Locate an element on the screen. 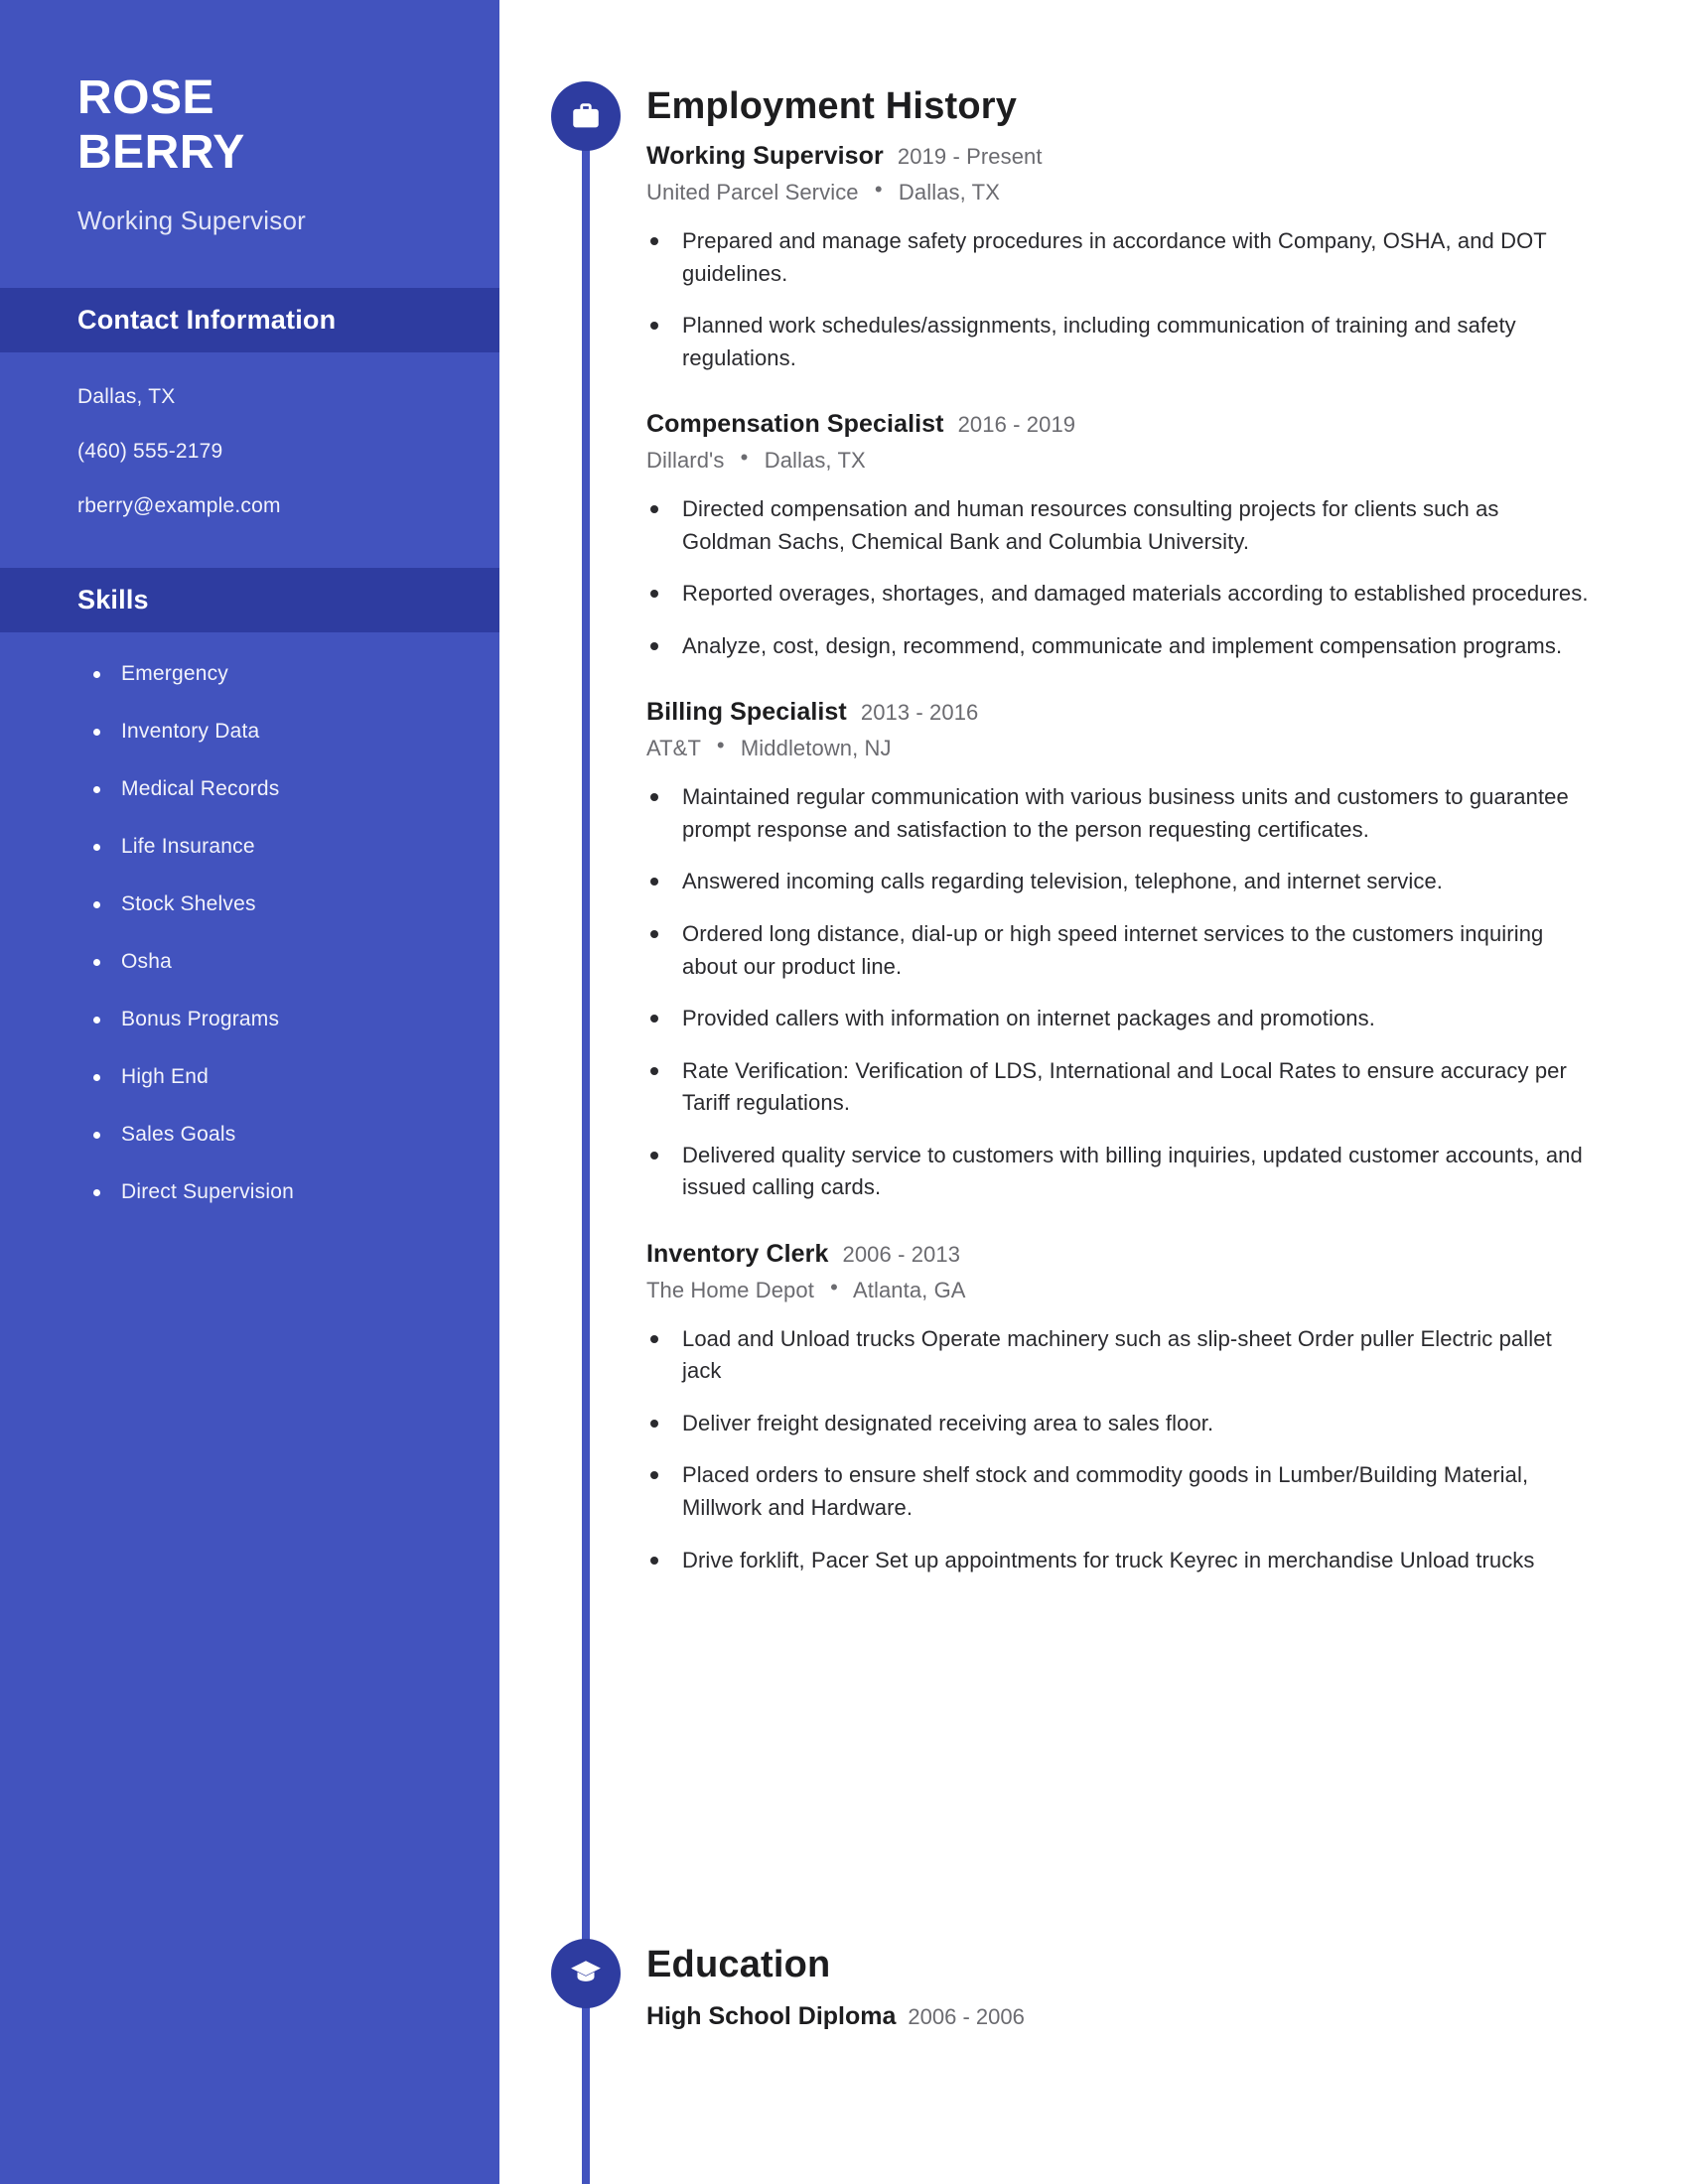 The width and height of the screenshot is (1688, 2184). entry-location: Middletown, NJ is located at coordinates (816, 748).